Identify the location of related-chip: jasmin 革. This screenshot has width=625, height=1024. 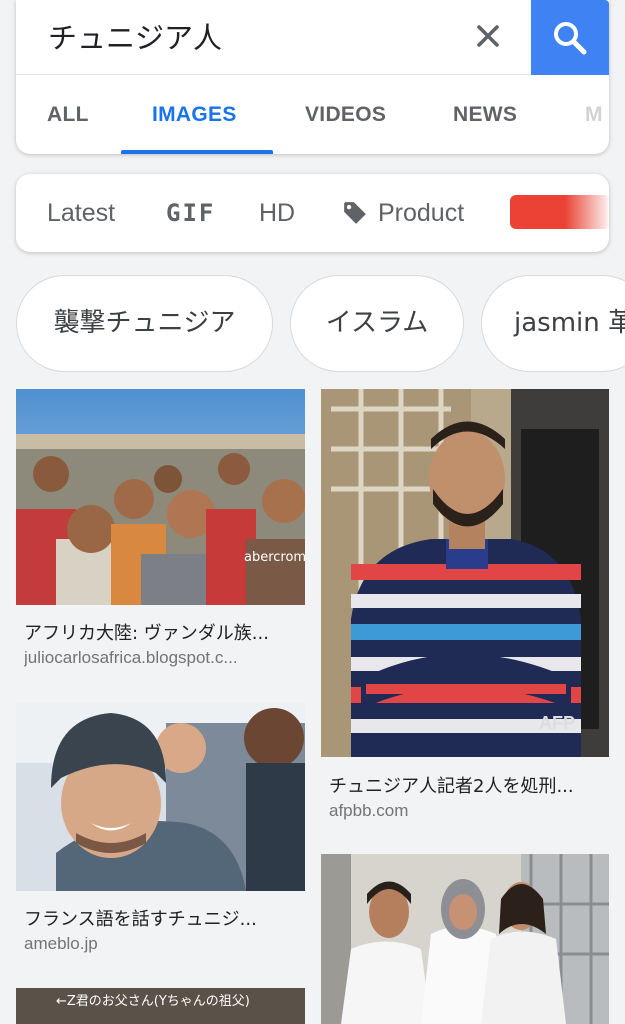
(553, 323).